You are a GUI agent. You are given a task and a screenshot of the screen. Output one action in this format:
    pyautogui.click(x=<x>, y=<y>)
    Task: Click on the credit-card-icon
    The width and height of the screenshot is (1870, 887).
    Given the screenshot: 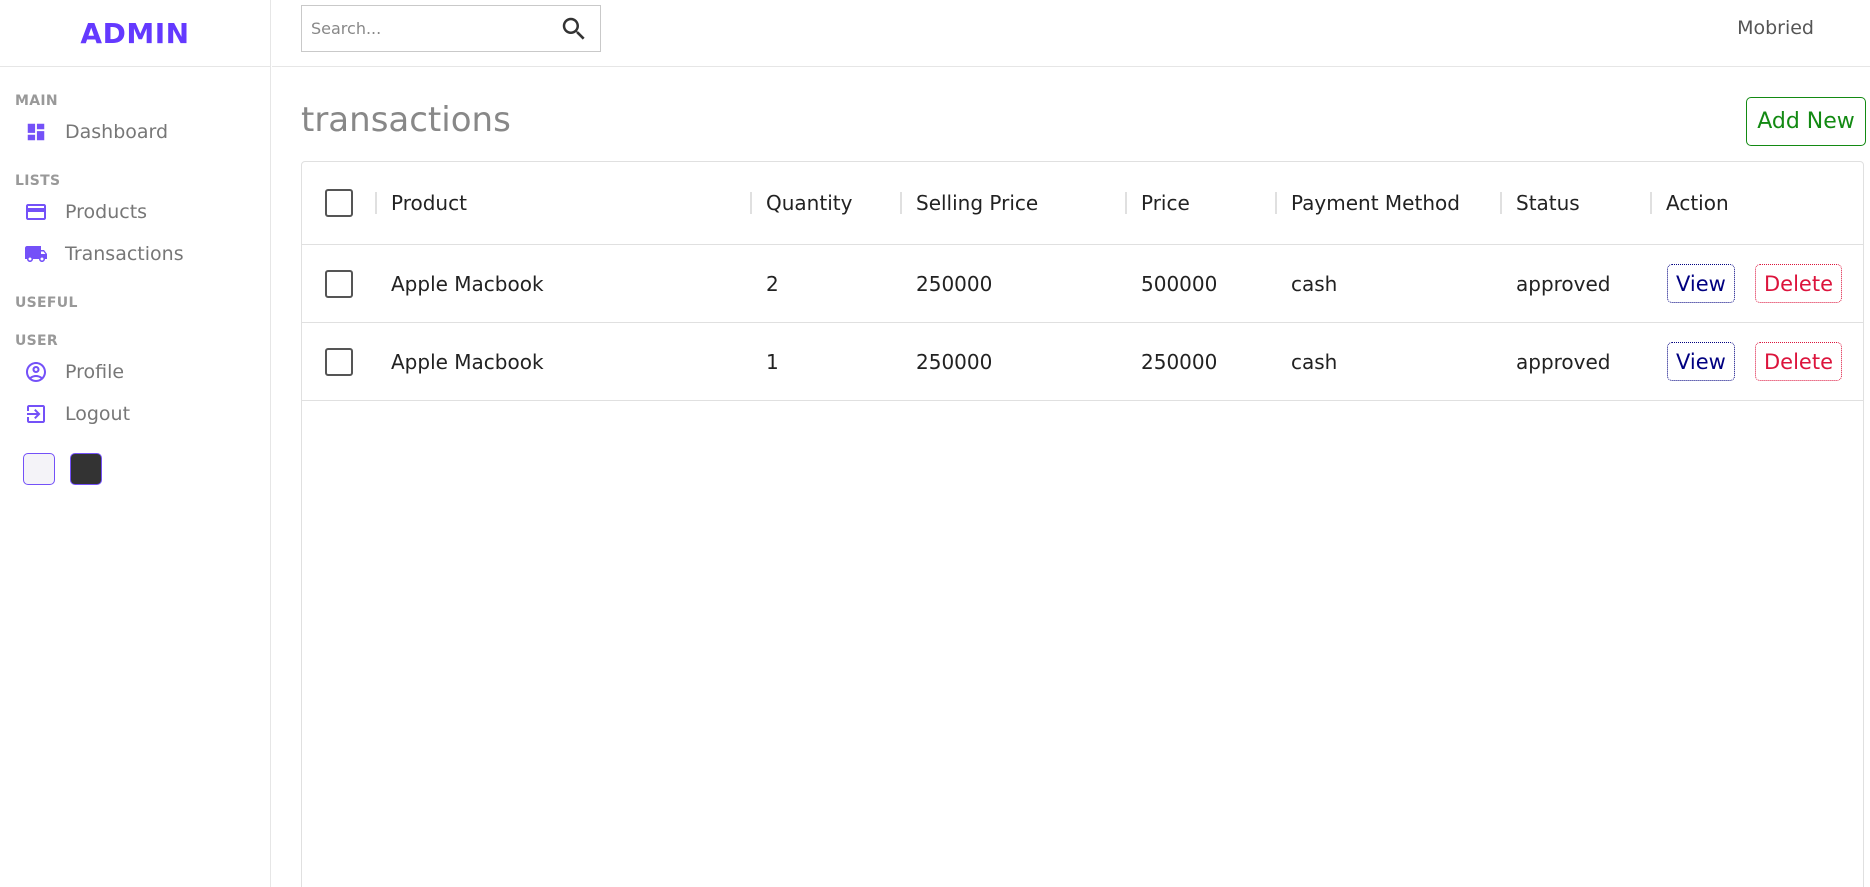 What is the action you would take?
    pyautogui.click(x=36, y=212)
    